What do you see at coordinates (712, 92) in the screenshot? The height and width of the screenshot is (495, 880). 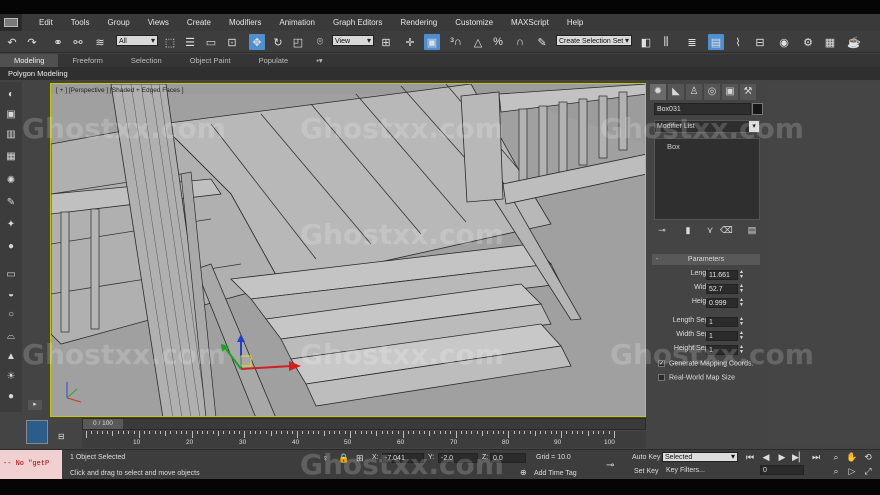 I see `motion-tab-icon: ◎` at bounding box center [712, 92].